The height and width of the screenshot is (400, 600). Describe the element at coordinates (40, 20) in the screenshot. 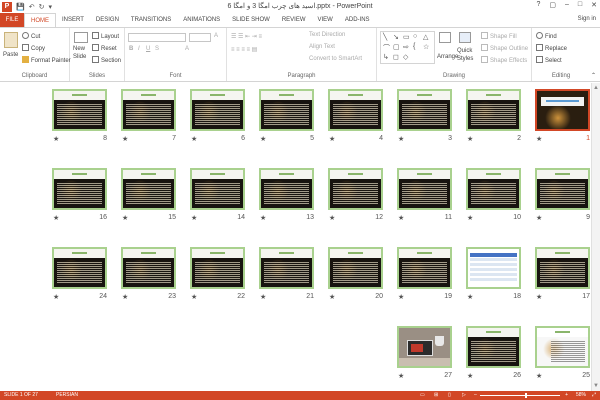

I see `tab-home: HOME` at that location.